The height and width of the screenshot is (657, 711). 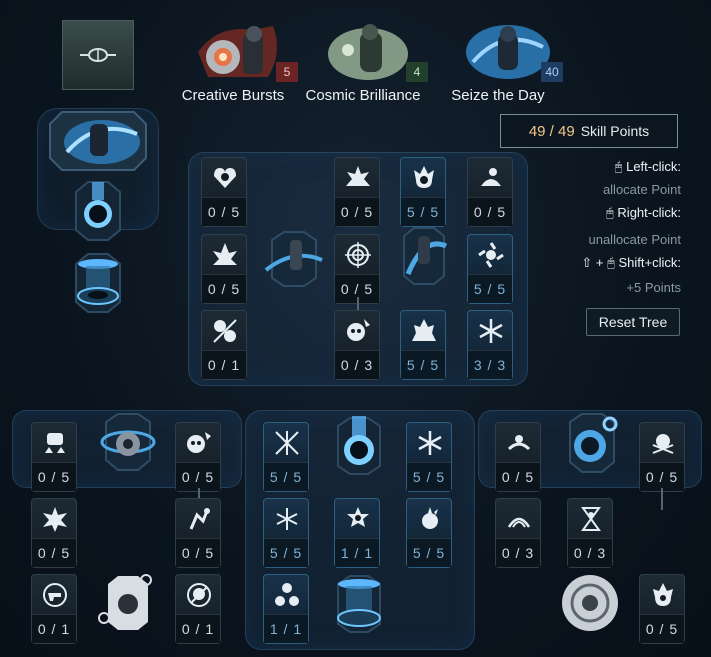 What do you see at coordinates (615, 131) in the screenshot?
I see `skill-points-label: Skill Points` at bounding box center [615, 131].